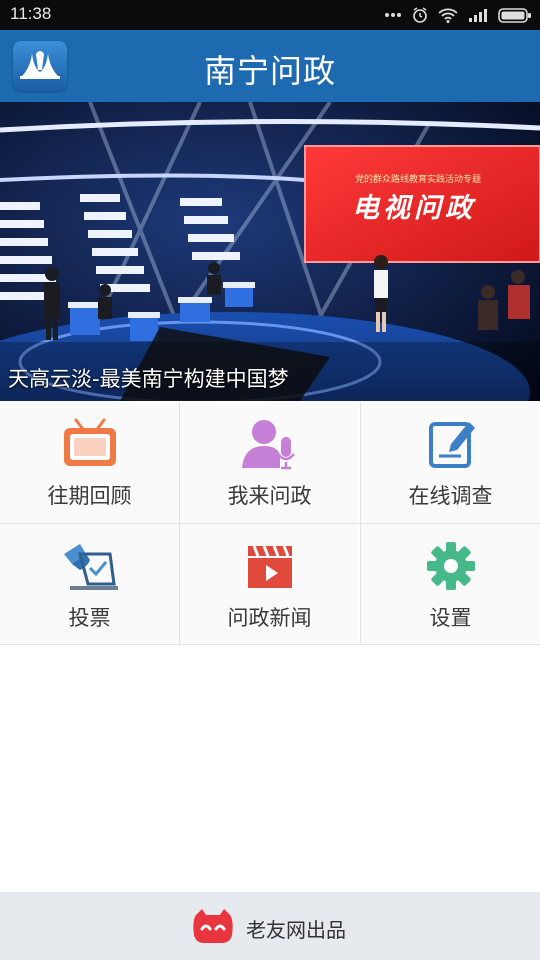 Image resolution: width=540 pixels, height=960 pixels. Describe the element at coordinates (451, 445) in the screenshot. I see `edit-icon` at that location.